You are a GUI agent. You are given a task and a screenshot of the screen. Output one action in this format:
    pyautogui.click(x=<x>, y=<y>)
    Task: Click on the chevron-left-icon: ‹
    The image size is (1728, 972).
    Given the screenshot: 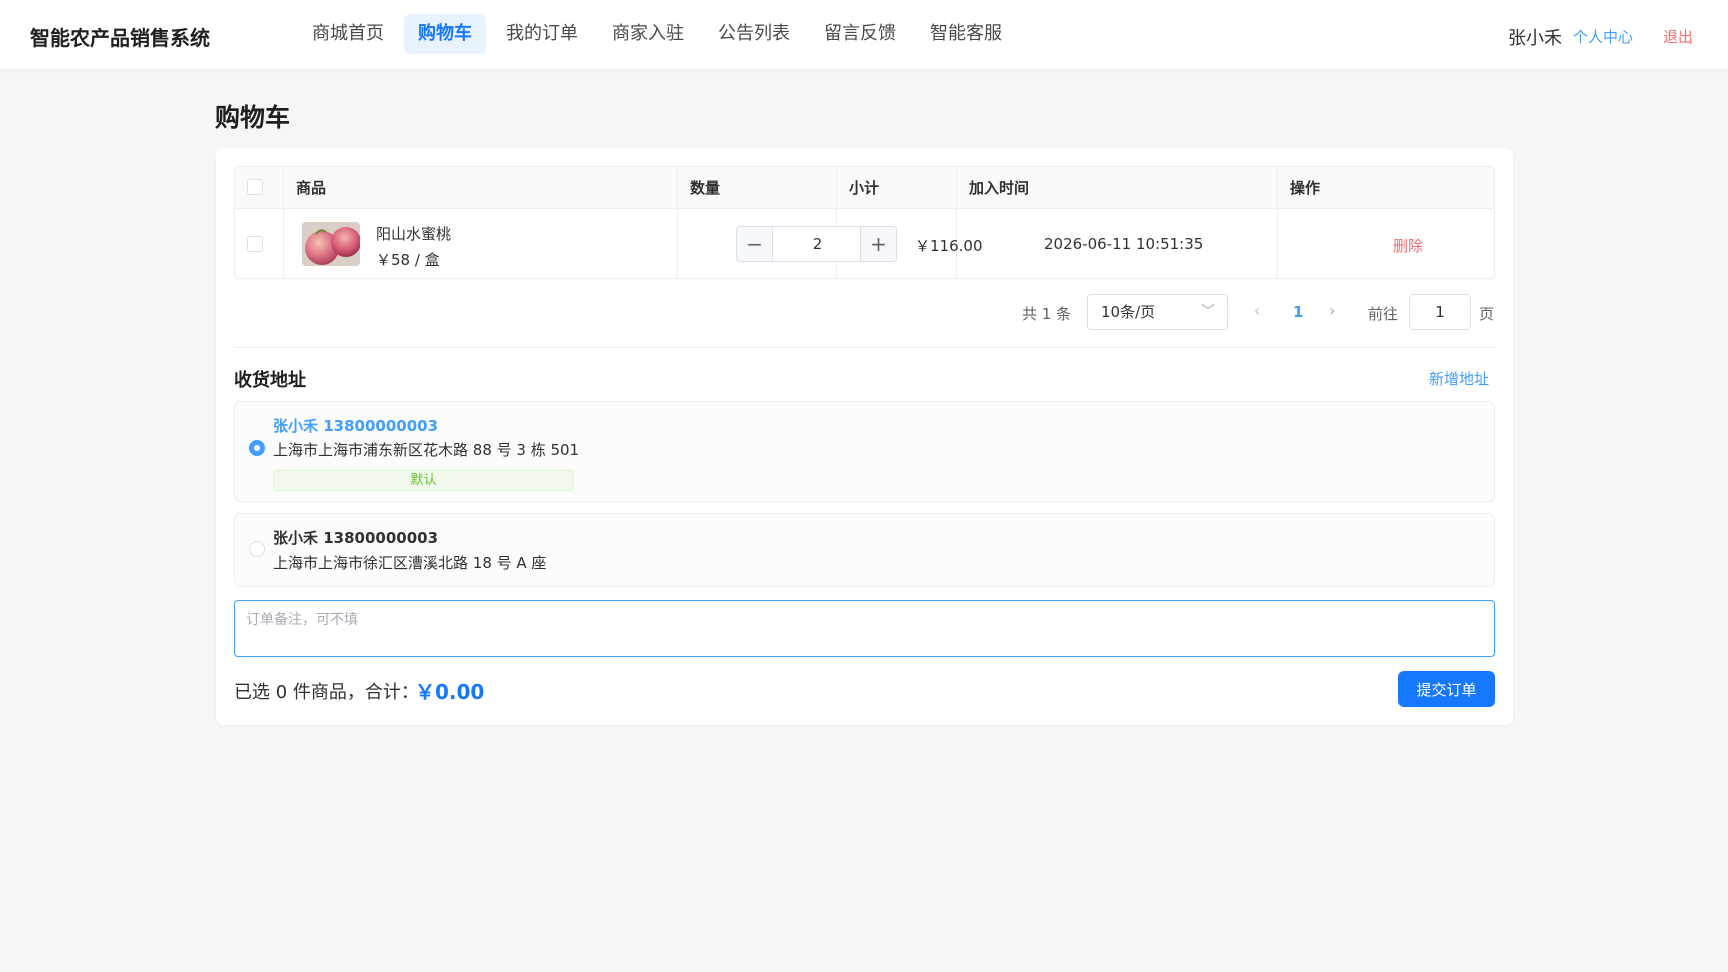 What is the action you would take?
    pyautogui.click(x=1257, y=310)
    